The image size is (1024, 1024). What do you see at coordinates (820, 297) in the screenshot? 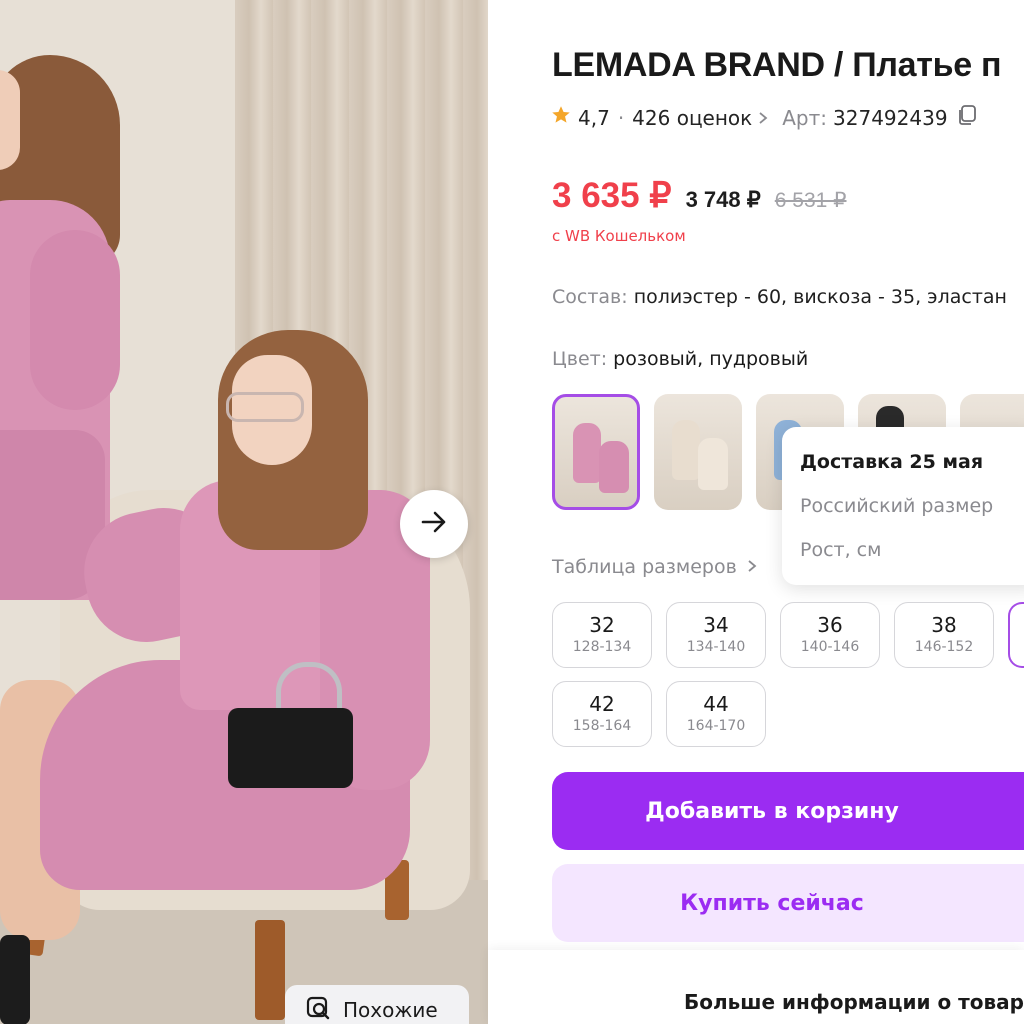
I see `composition-value: полиэстер - 60, вискоза - 35, эластан` at bounding box center [820, 297].